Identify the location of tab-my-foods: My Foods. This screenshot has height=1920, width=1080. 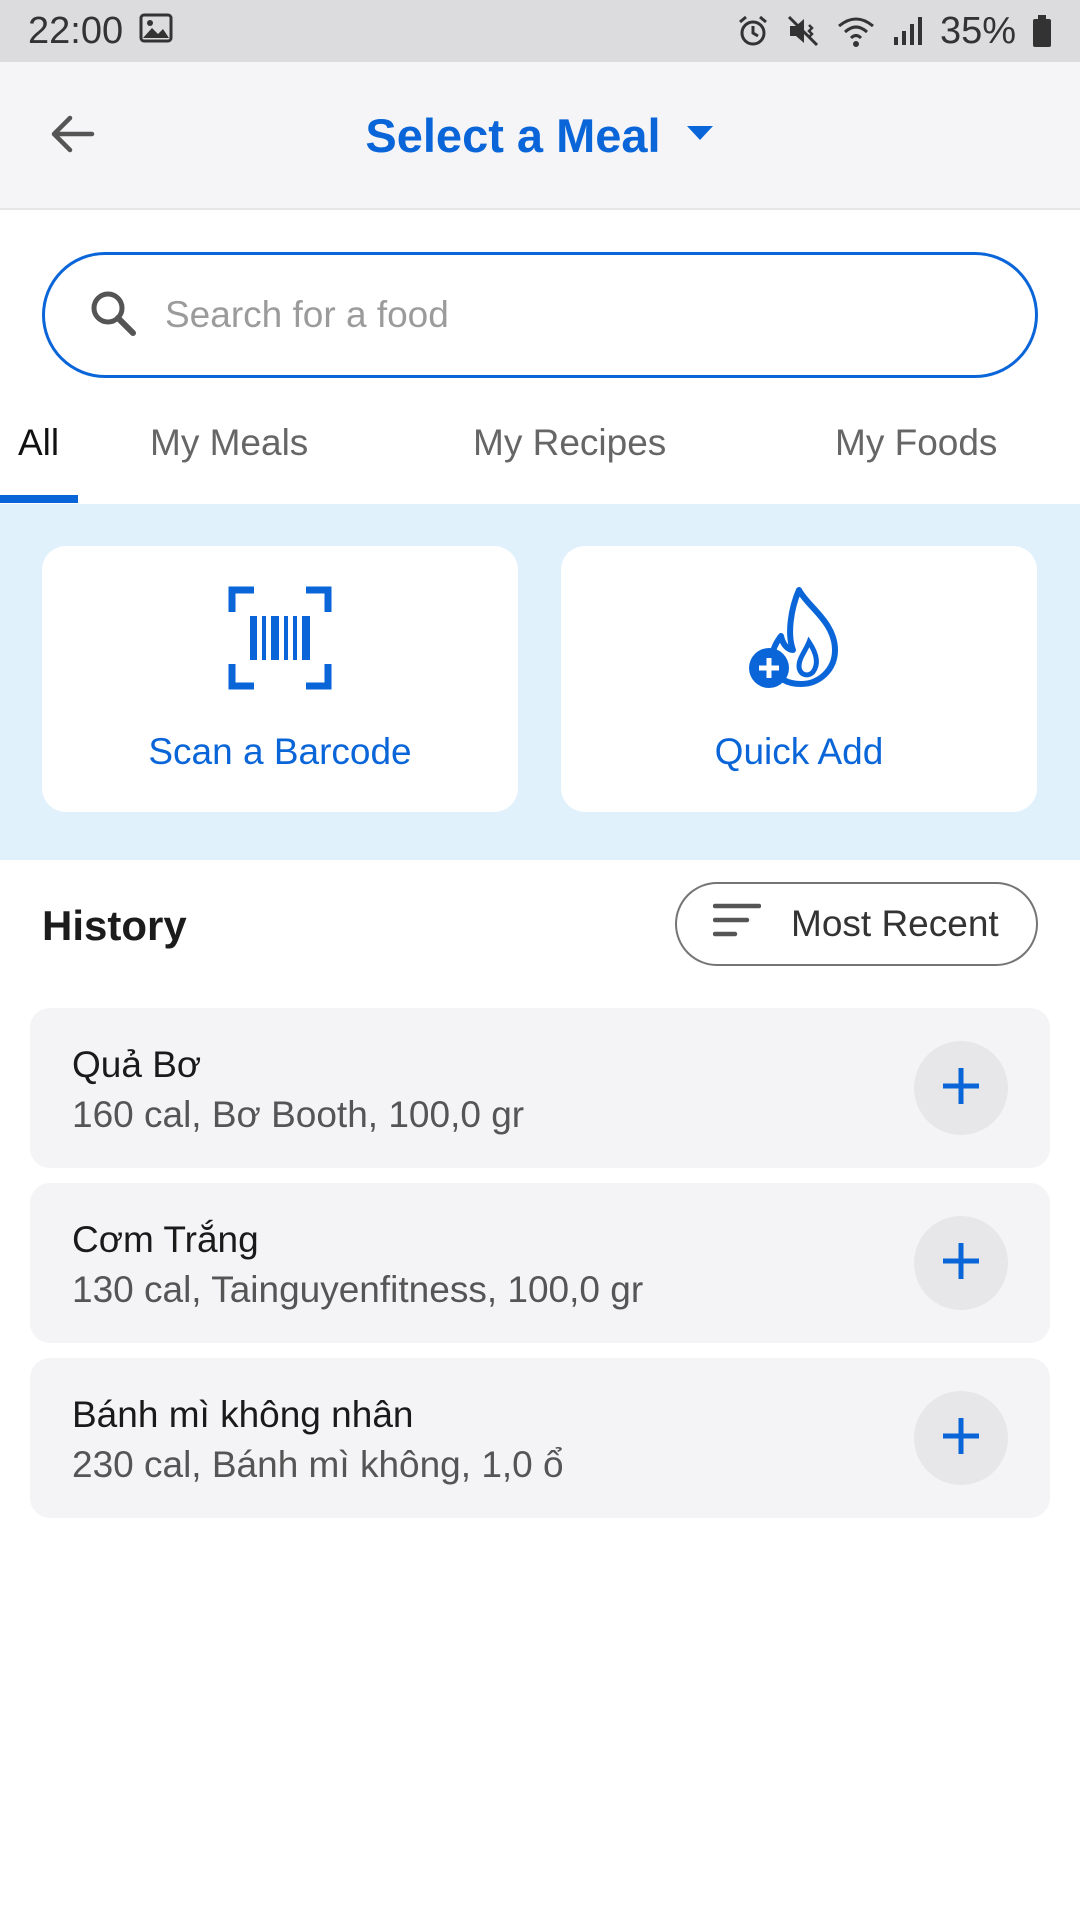
(916, 443).